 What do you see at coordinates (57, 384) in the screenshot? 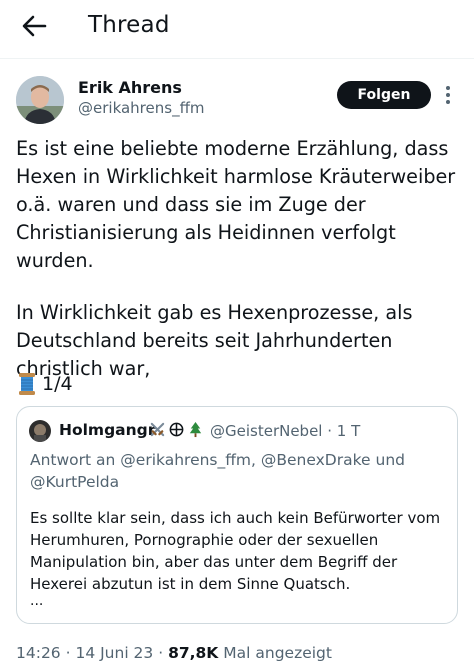
I see `thread-count-label: 1/4` at bounding box center [57, 384].